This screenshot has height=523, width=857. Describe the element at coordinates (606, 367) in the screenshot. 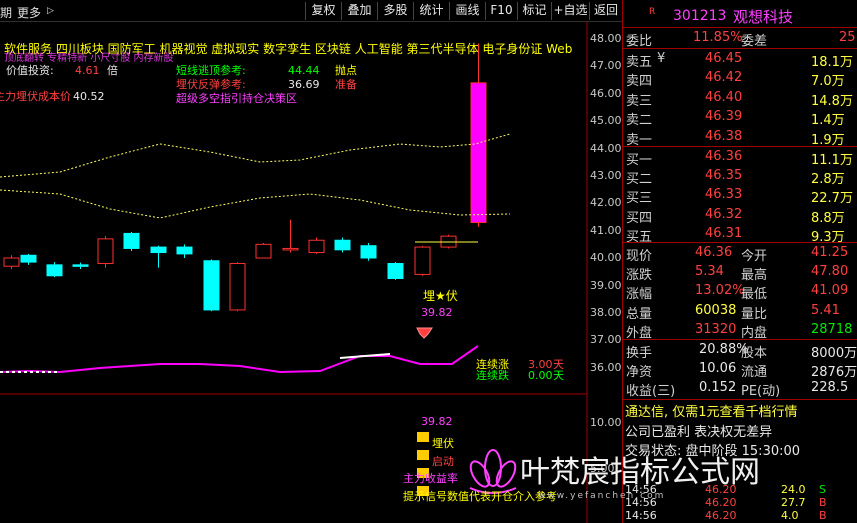

I see `price-tick-label: 36.00` at that location.